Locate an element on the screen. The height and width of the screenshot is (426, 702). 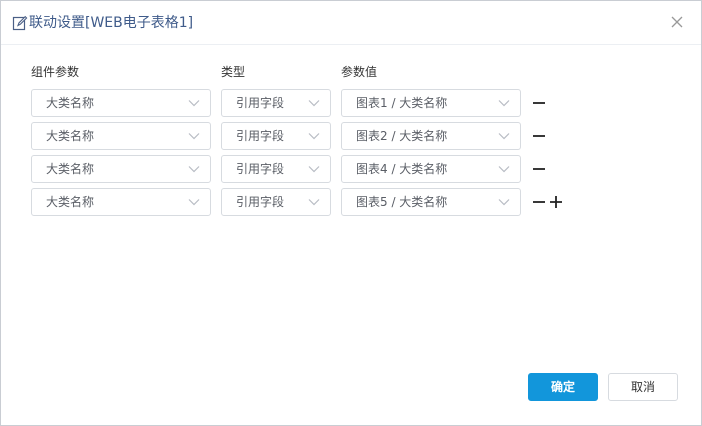
confirm-button: 确定 is located at coordinates (563, 387).